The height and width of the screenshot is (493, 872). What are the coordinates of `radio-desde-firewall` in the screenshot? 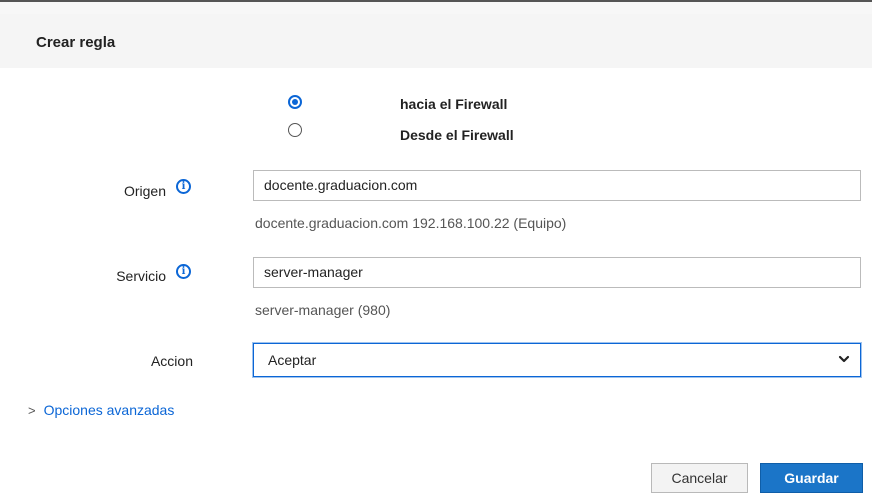 It's located at (295, 130).